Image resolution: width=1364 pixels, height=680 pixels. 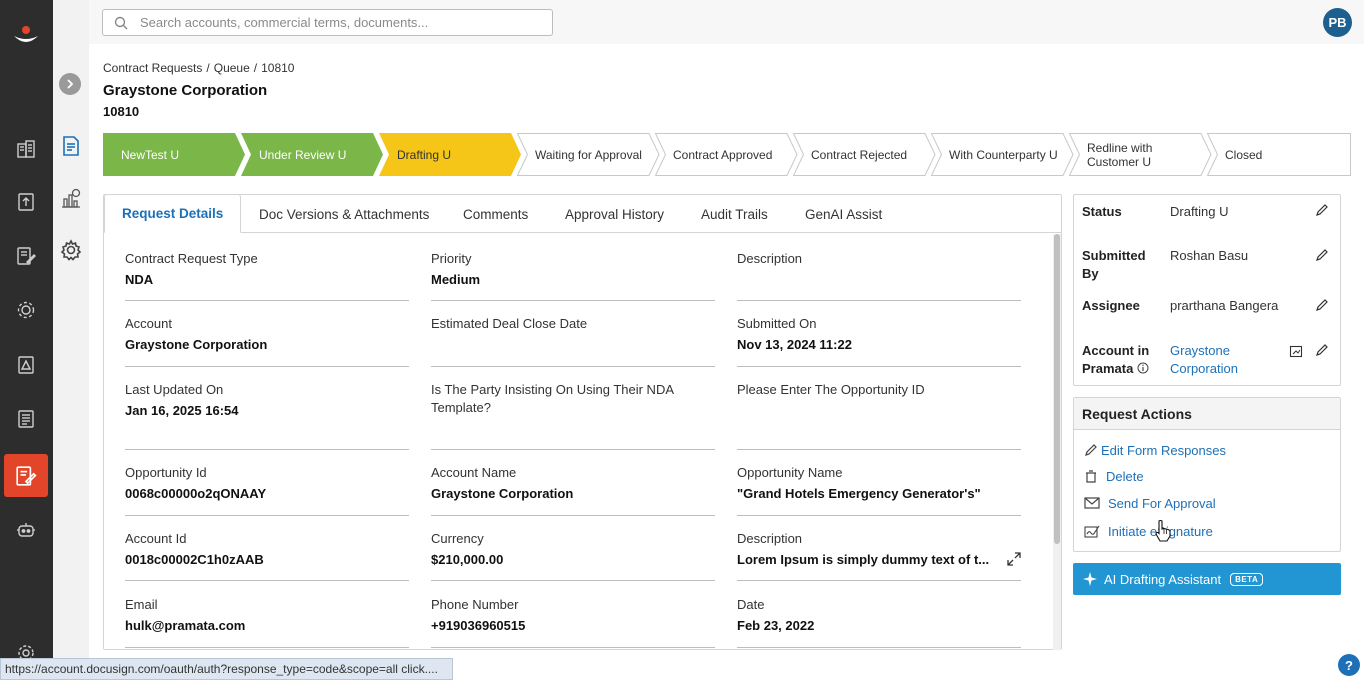 What do you see at coordinates (26, 365) in the screenshot?
I see `warning-document-icon` at bounding box center [26, 365].